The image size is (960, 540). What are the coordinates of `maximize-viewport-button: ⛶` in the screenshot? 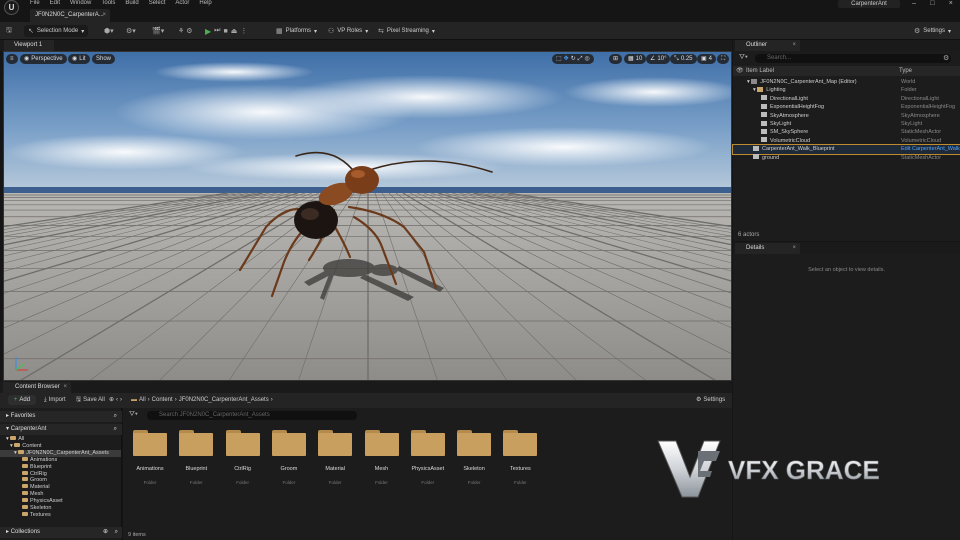 It's located at (723, 59).